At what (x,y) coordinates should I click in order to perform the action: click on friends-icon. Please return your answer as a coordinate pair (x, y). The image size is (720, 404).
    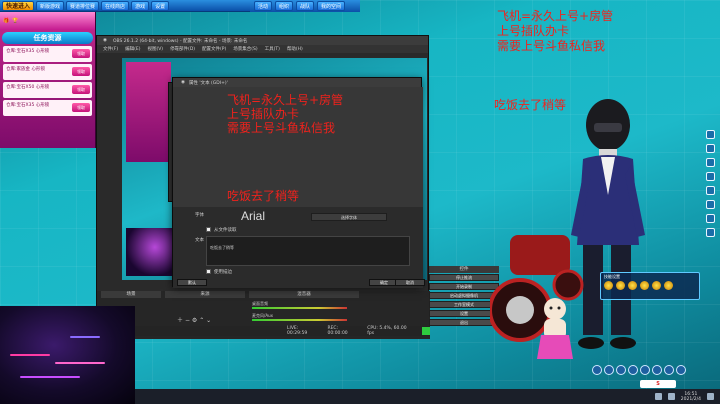
    Looking at the image, I should click on (710, 162).